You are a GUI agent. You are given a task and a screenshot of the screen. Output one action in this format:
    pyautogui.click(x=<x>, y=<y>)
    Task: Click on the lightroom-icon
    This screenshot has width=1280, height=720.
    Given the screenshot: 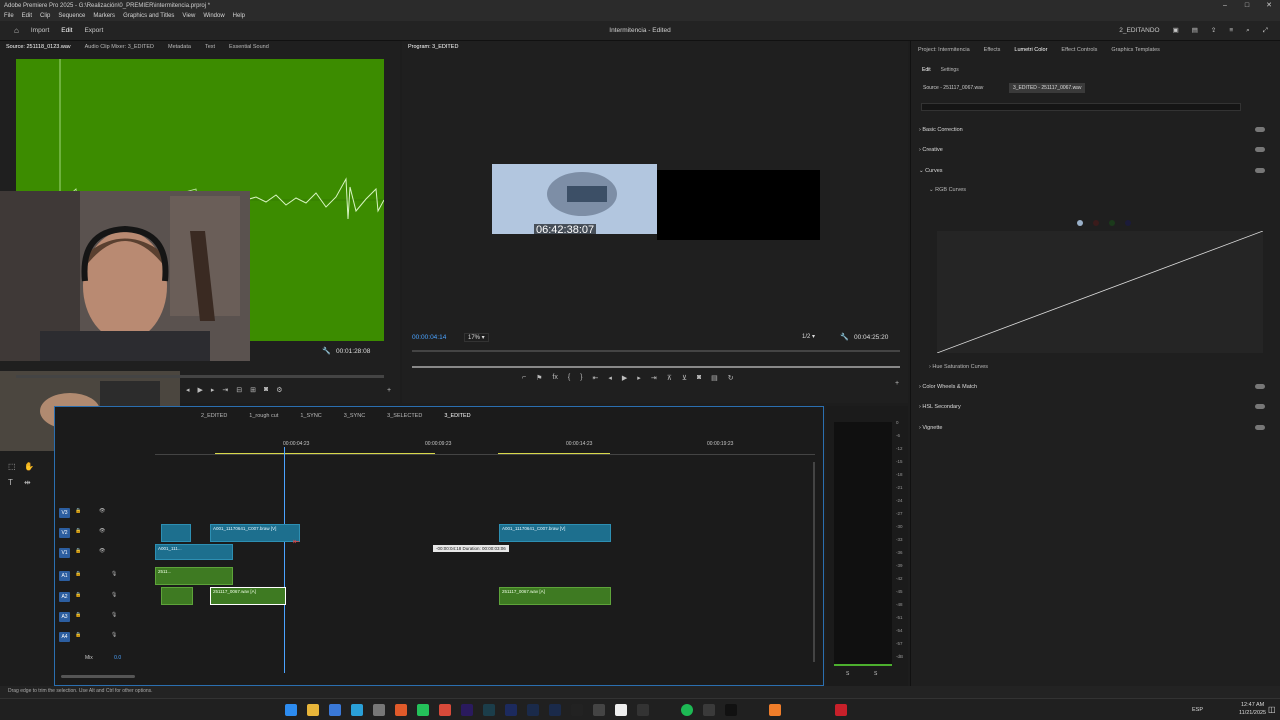 What is the action you would take?
    pyautogui.click(x=555, y=710)
    